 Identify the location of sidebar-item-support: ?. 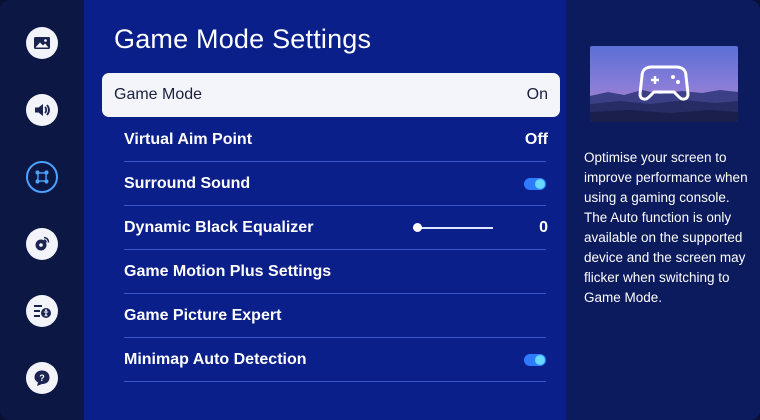
(42, 378).